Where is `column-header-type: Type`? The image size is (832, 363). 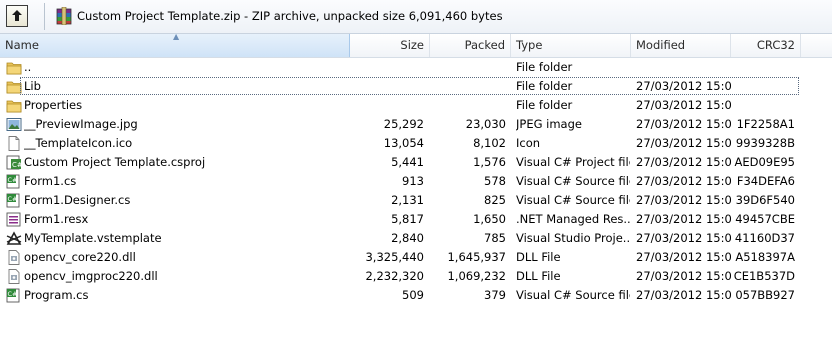
column-header-type: Type is located at coordinates (571, 45).